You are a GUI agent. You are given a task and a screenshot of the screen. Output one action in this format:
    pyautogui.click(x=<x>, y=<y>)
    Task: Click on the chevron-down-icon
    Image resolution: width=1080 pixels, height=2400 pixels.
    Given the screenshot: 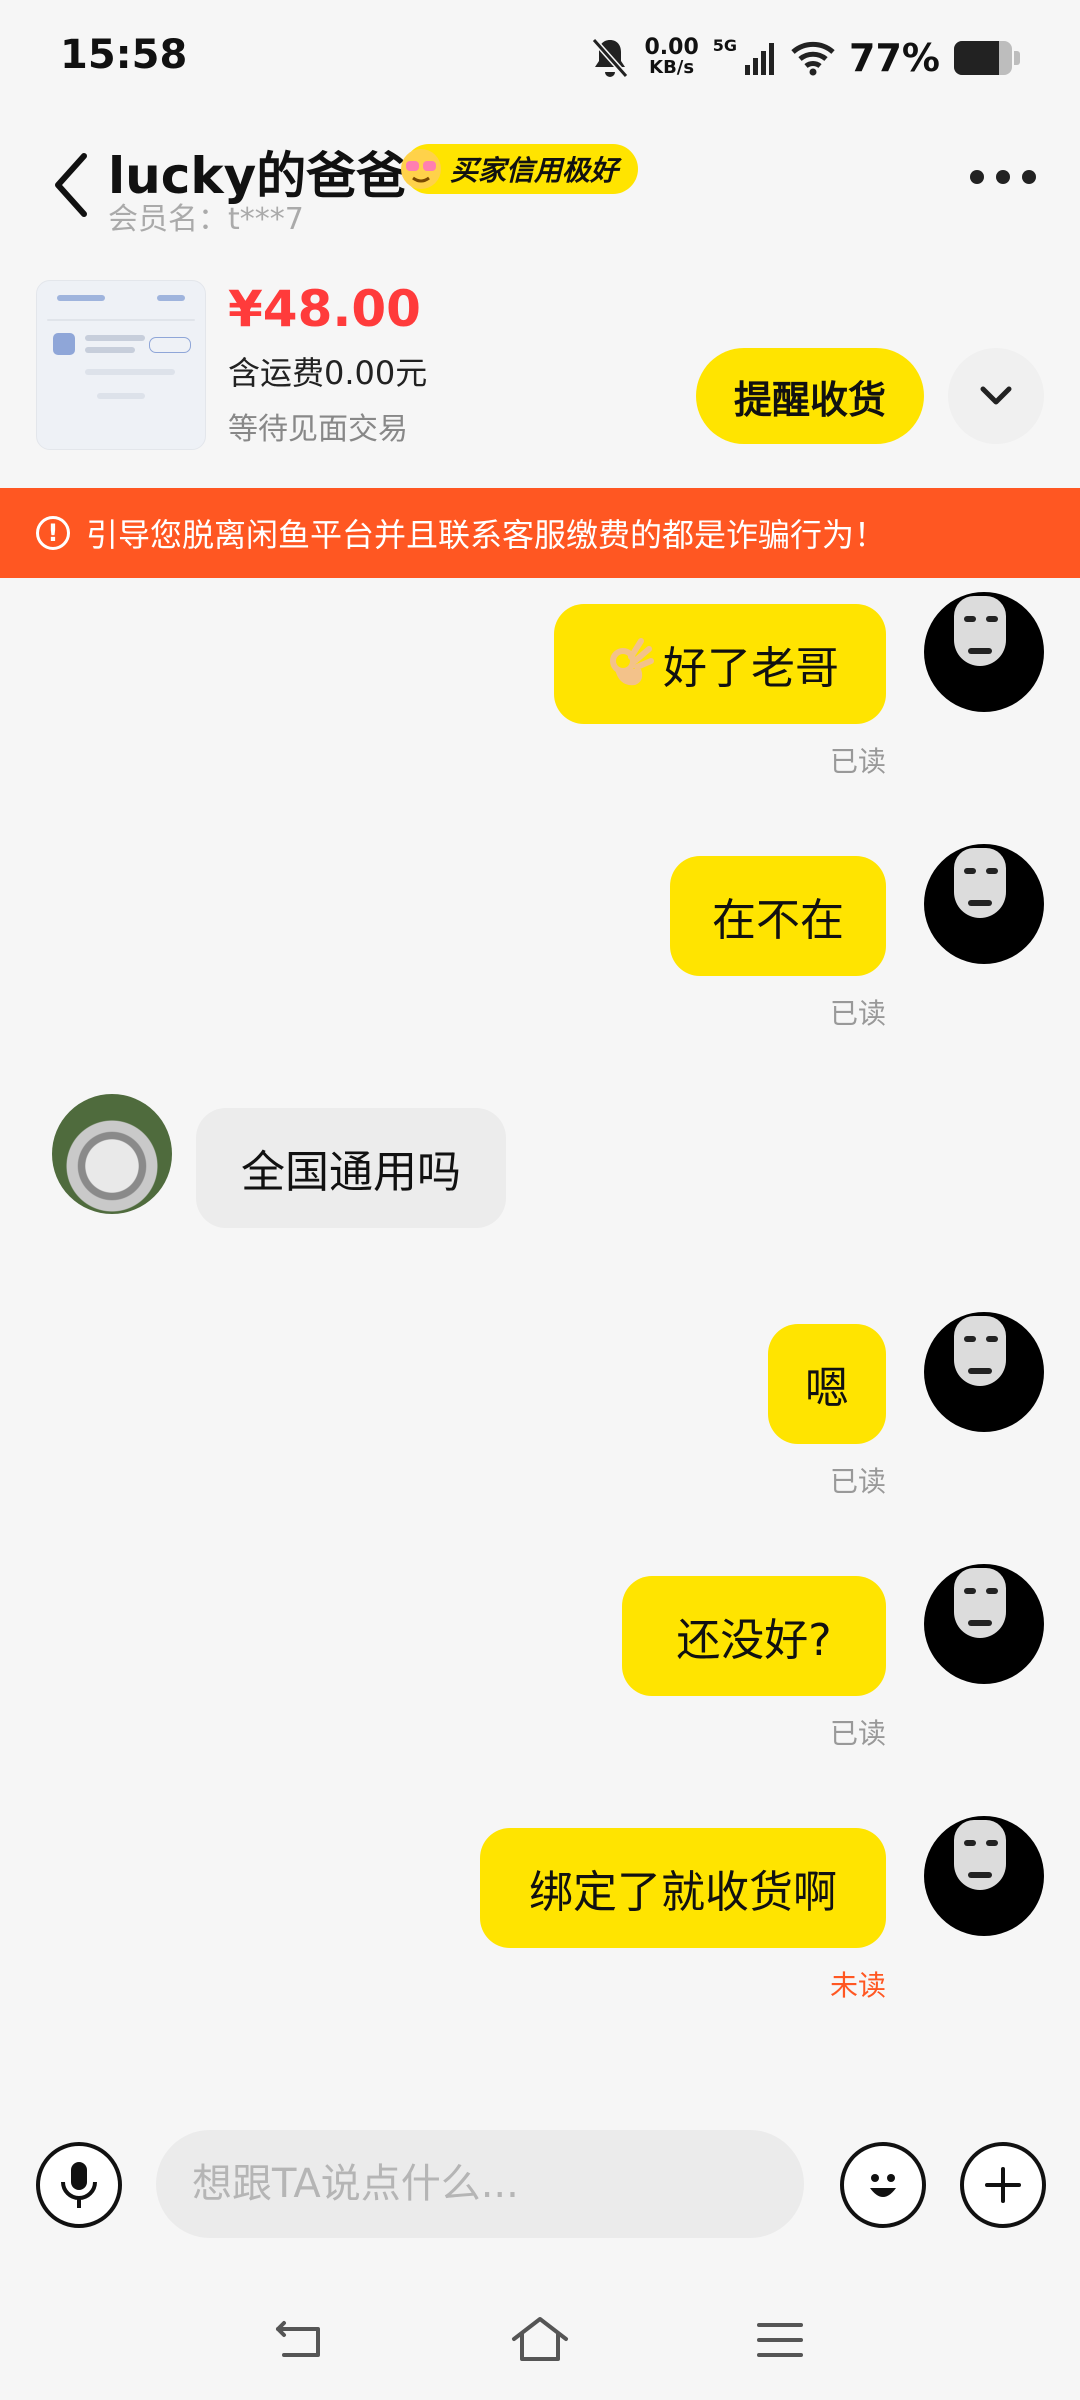 What is the action you would take?
    pyautogui.click(x=996, y=395)
    